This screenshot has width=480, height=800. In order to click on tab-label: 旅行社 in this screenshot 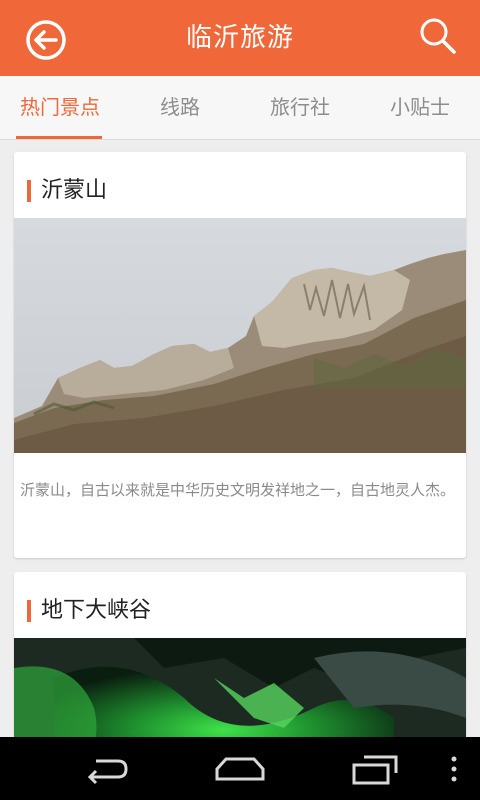, I will do `click(300, 107)`.